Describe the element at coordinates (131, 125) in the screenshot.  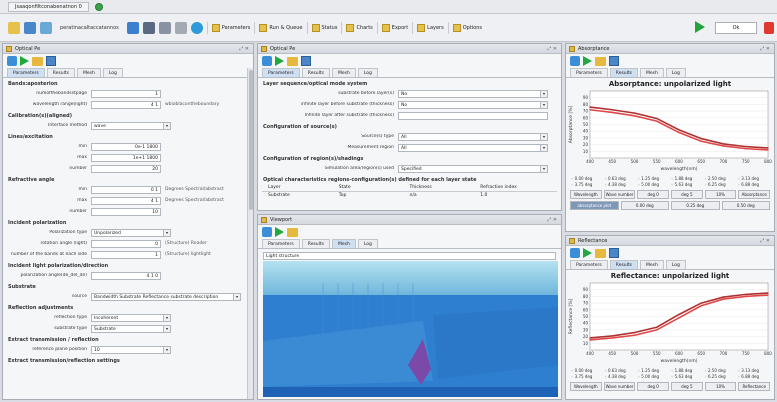
I see `field-select: wave ▾` at that location.